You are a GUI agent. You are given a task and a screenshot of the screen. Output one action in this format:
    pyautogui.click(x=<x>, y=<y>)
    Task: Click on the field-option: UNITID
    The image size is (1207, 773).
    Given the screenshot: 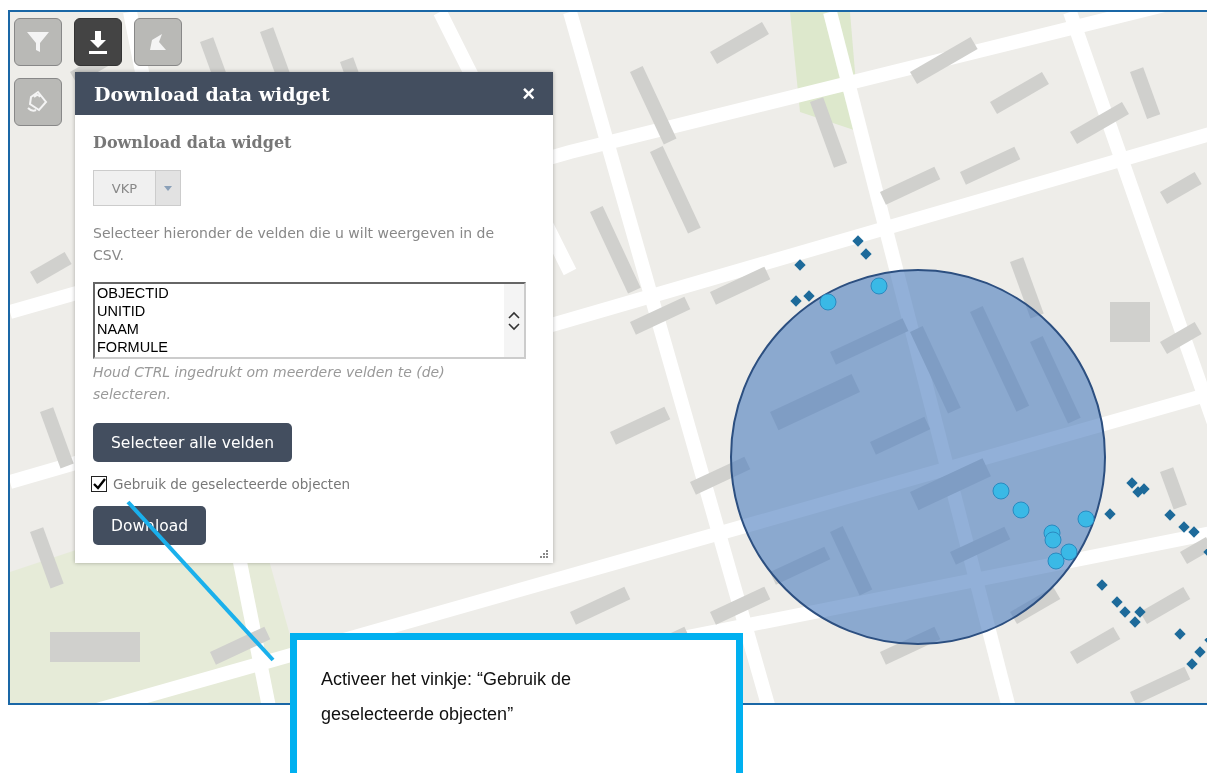 What is the action you would take?
    pyautogui.click(x=300, y=311)
    